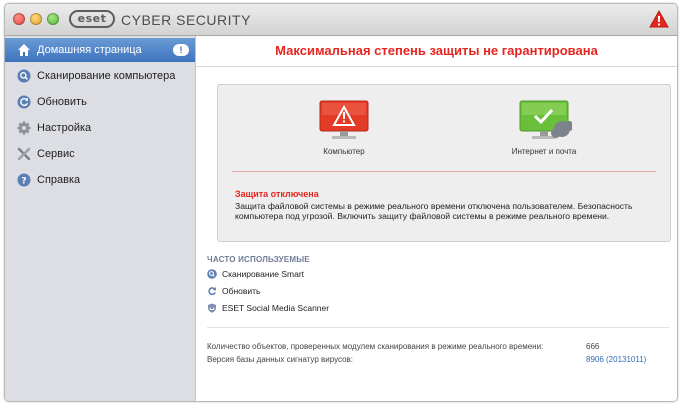 This screenshot has height=403, width=680. What do you see at coordinates (24, 128) in the screenshot?
I see `gear-icon` at bounding box center [24, 128].